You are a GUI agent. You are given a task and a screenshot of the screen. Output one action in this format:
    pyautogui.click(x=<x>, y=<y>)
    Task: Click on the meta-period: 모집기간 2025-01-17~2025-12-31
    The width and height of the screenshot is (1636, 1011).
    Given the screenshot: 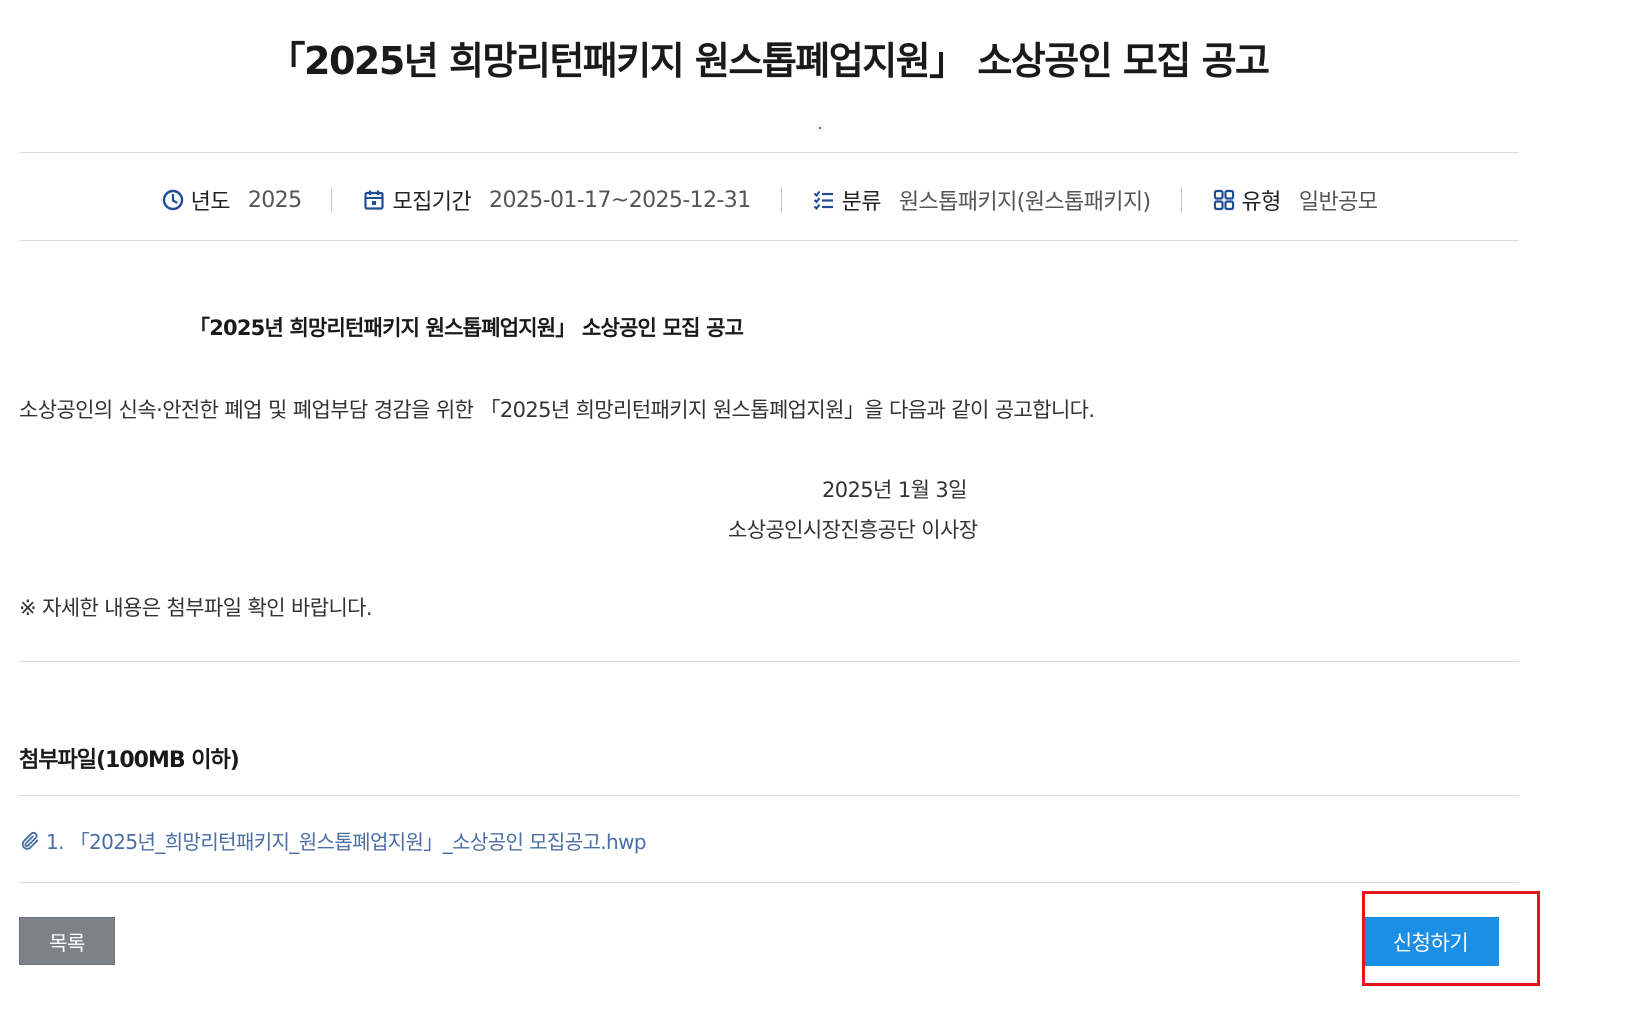 What is the action you would take?
    pyautogui.click(x=556, y=200)
    